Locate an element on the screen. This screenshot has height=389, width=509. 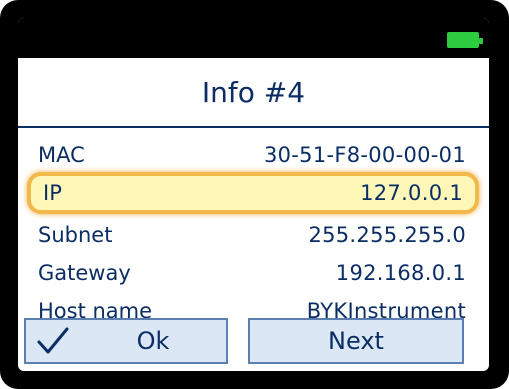
status-bar is located at coordinates (253, 38).